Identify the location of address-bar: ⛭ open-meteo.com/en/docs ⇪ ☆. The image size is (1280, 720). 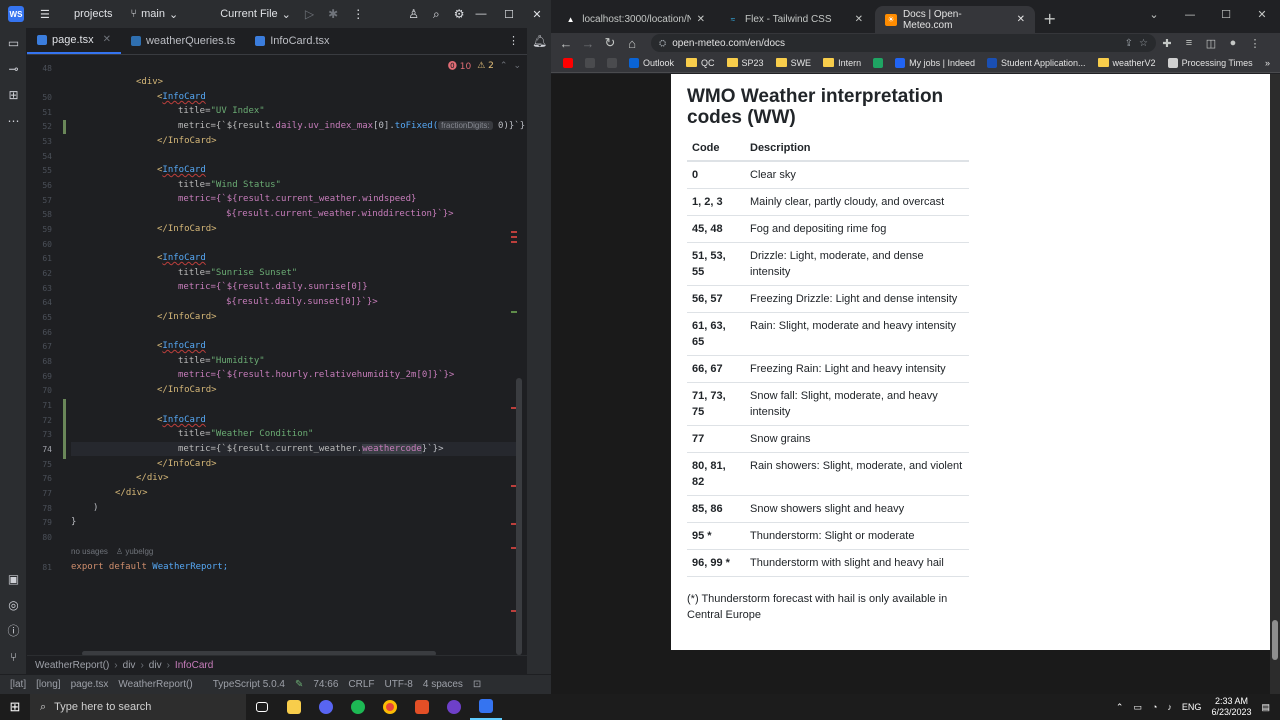
(903, 43).